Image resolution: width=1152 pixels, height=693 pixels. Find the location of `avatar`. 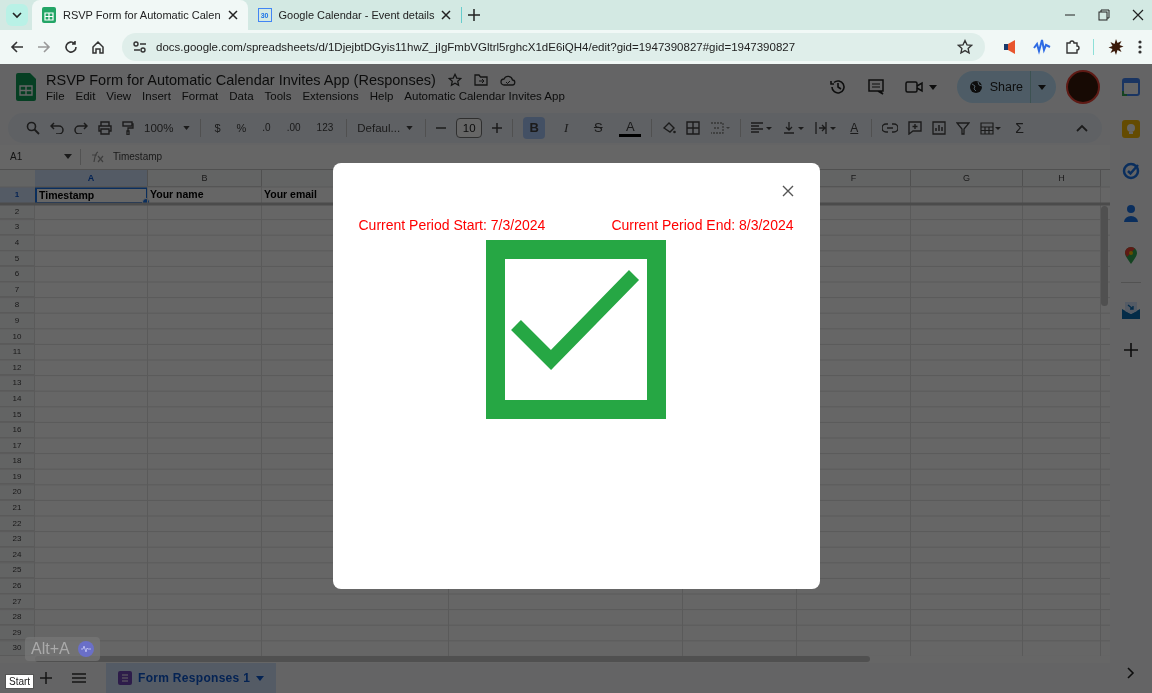

avatar is located at coordinates (1083, 87).